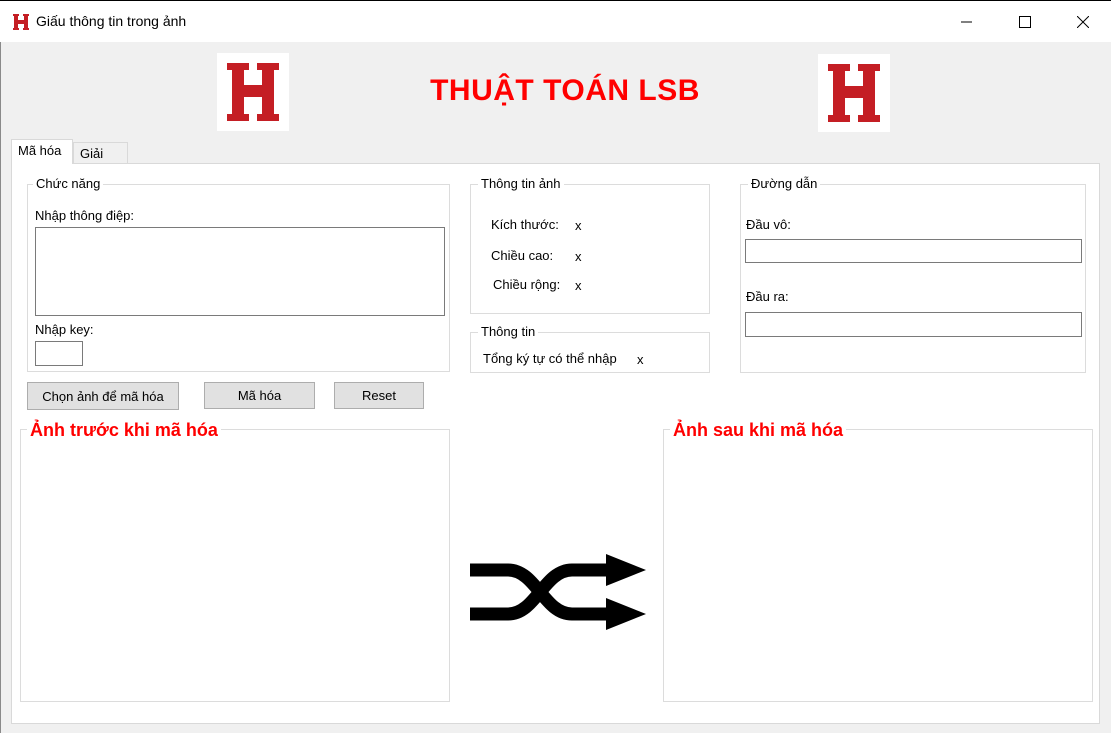  I want to click on width-label: Chiều rộng:, so click(527, 284).